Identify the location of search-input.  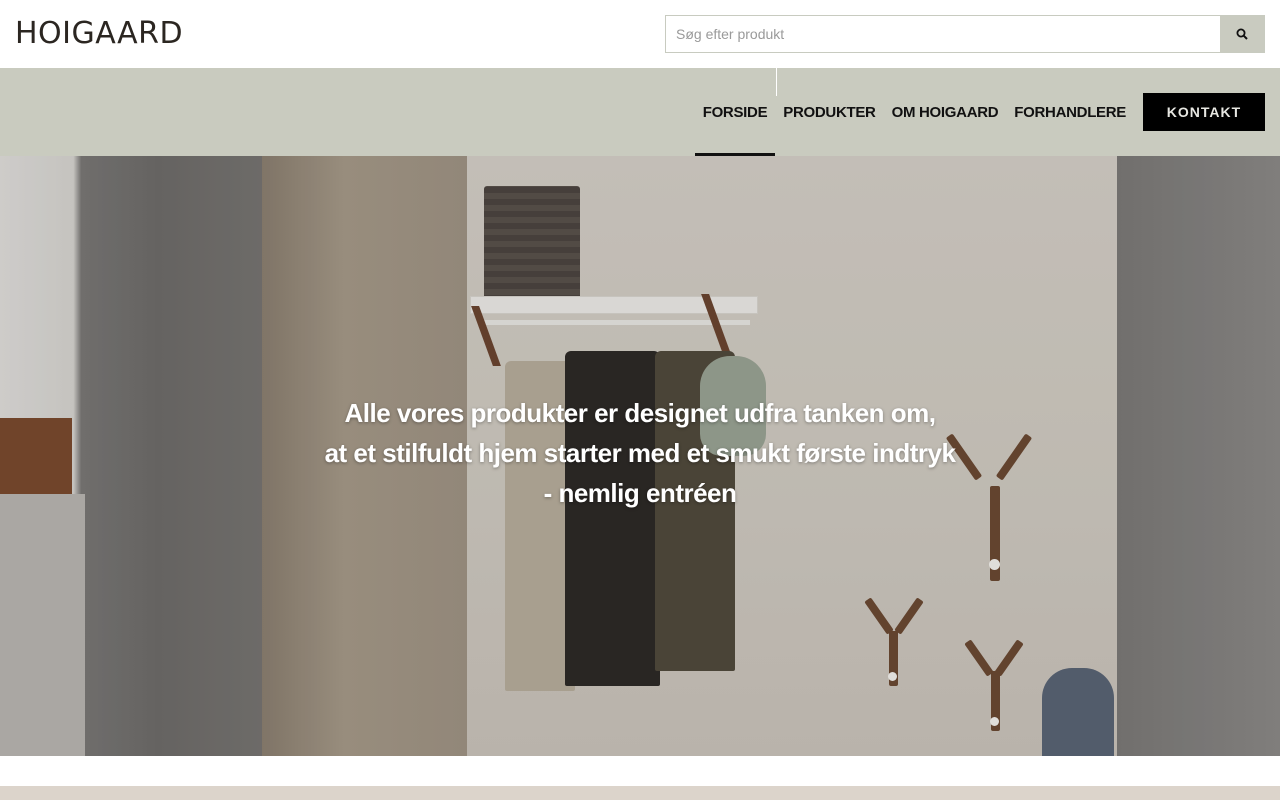
(943, 34).